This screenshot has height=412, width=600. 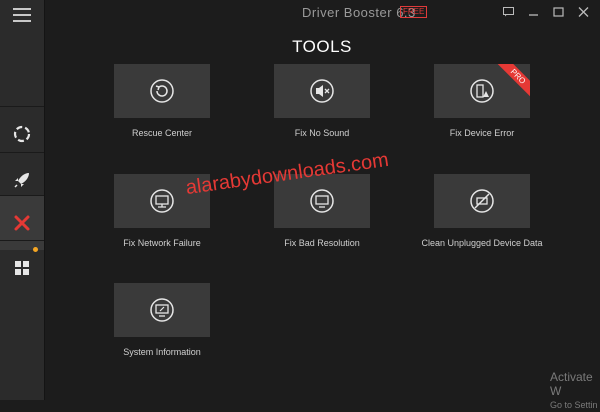 I want to click on tool-rescue-center: Rescue Center, so click(x=162, y=101).